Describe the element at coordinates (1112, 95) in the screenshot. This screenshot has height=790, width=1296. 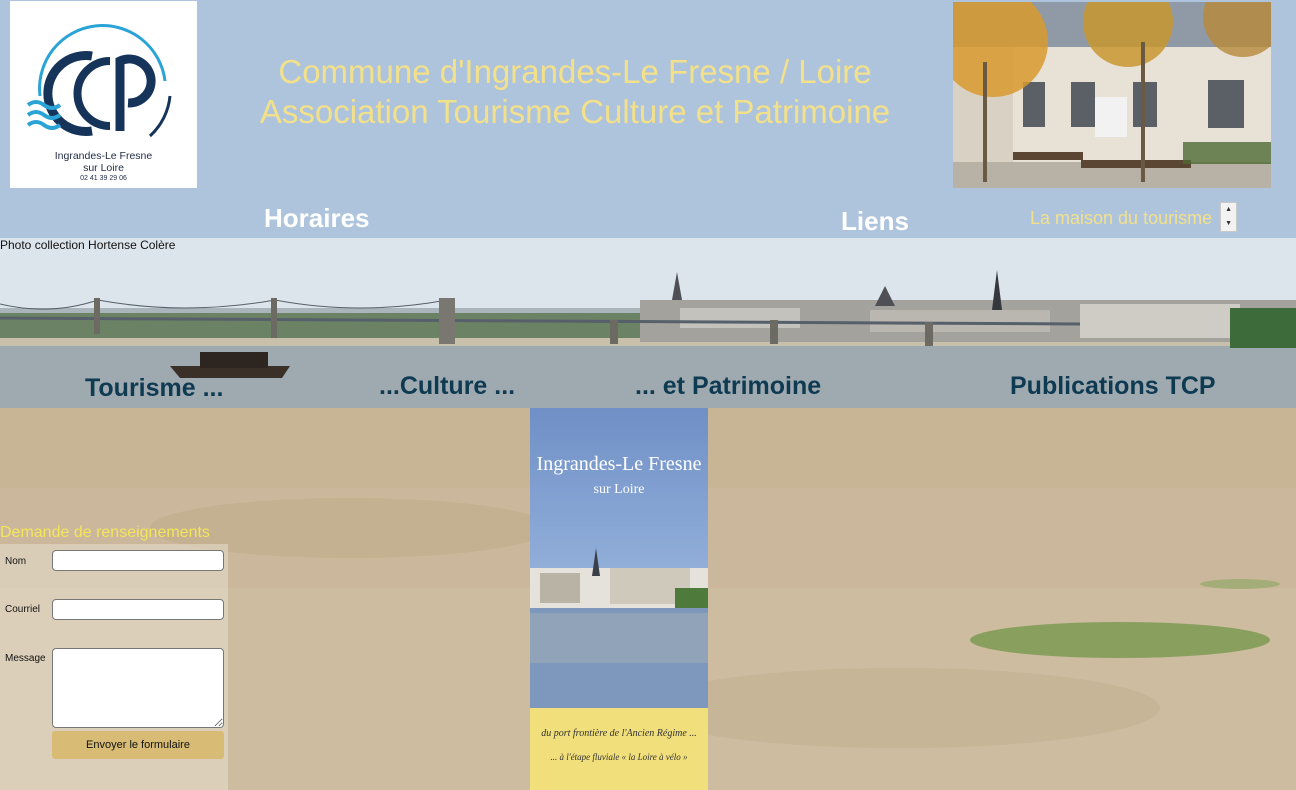
I see `tourist-office-photo` at that location.